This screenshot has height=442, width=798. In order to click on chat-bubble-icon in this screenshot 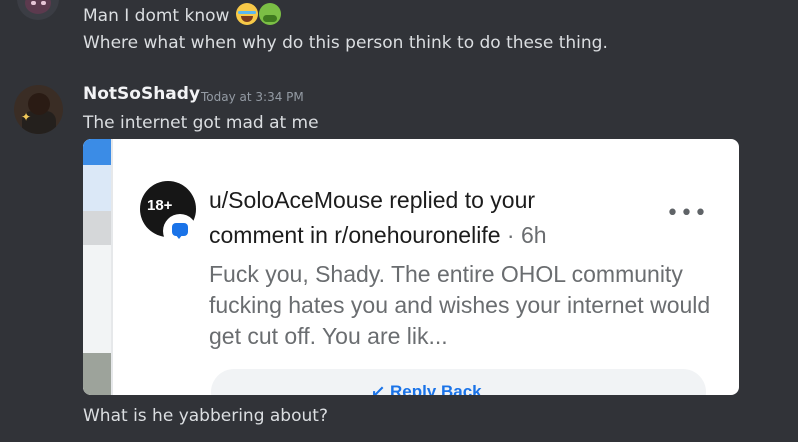, I will do `click(180, 231)`.